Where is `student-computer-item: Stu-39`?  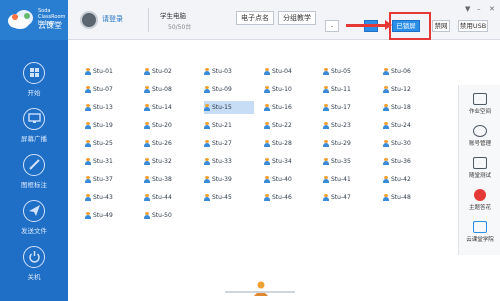
student-computer-item: Stu-39 is located at coordinates (229, 179).